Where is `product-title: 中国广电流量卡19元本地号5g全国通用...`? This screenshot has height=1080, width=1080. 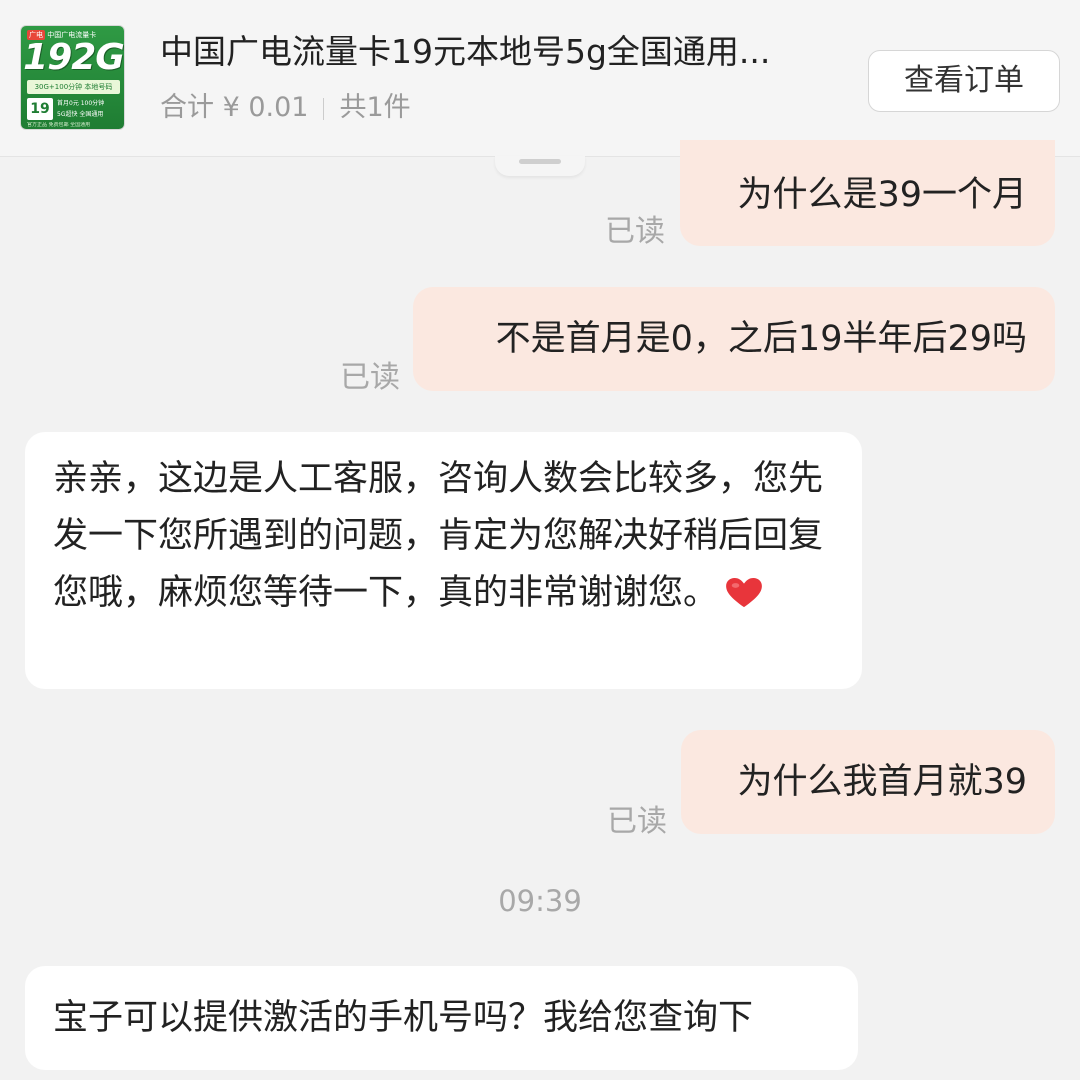
product-title: 中国广电流量卡19元本地号5g全国通用... is located at coordinates (515, 52).